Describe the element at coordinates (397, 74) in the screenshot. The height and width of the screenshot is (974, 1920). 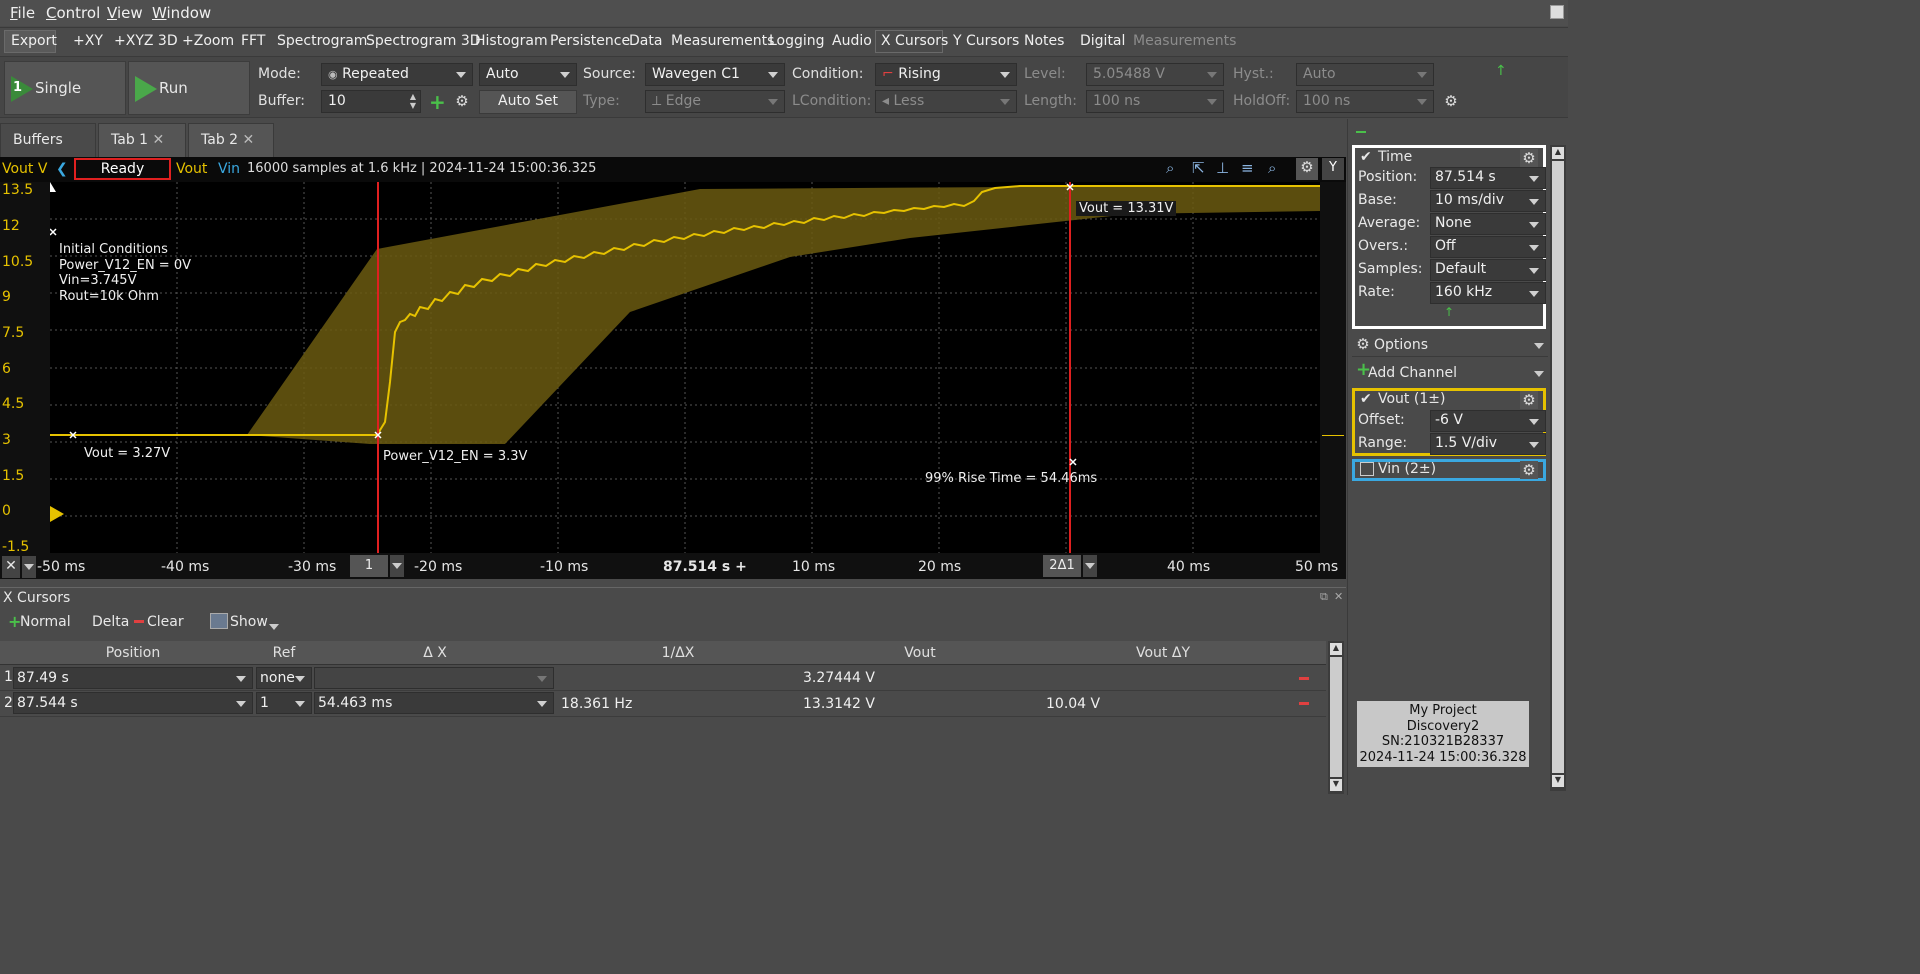
I see `mode-select: ◉ Repeated` at that location.